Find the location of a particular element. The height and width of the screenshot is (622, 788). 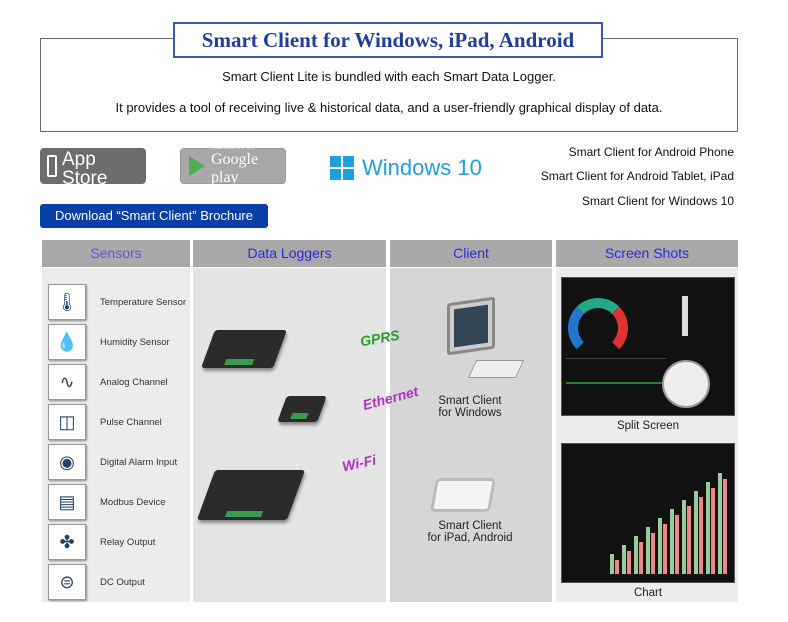

sensor-label: Analog Channel is located at coordinates (134, 382).